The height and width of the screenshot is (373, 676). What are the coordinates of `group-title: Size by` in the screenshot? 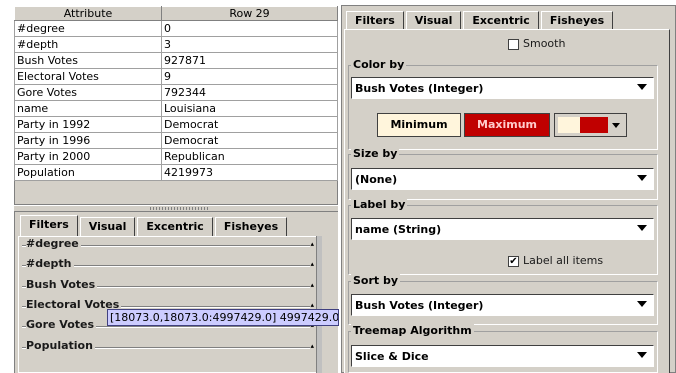 It's located at (375, 153).